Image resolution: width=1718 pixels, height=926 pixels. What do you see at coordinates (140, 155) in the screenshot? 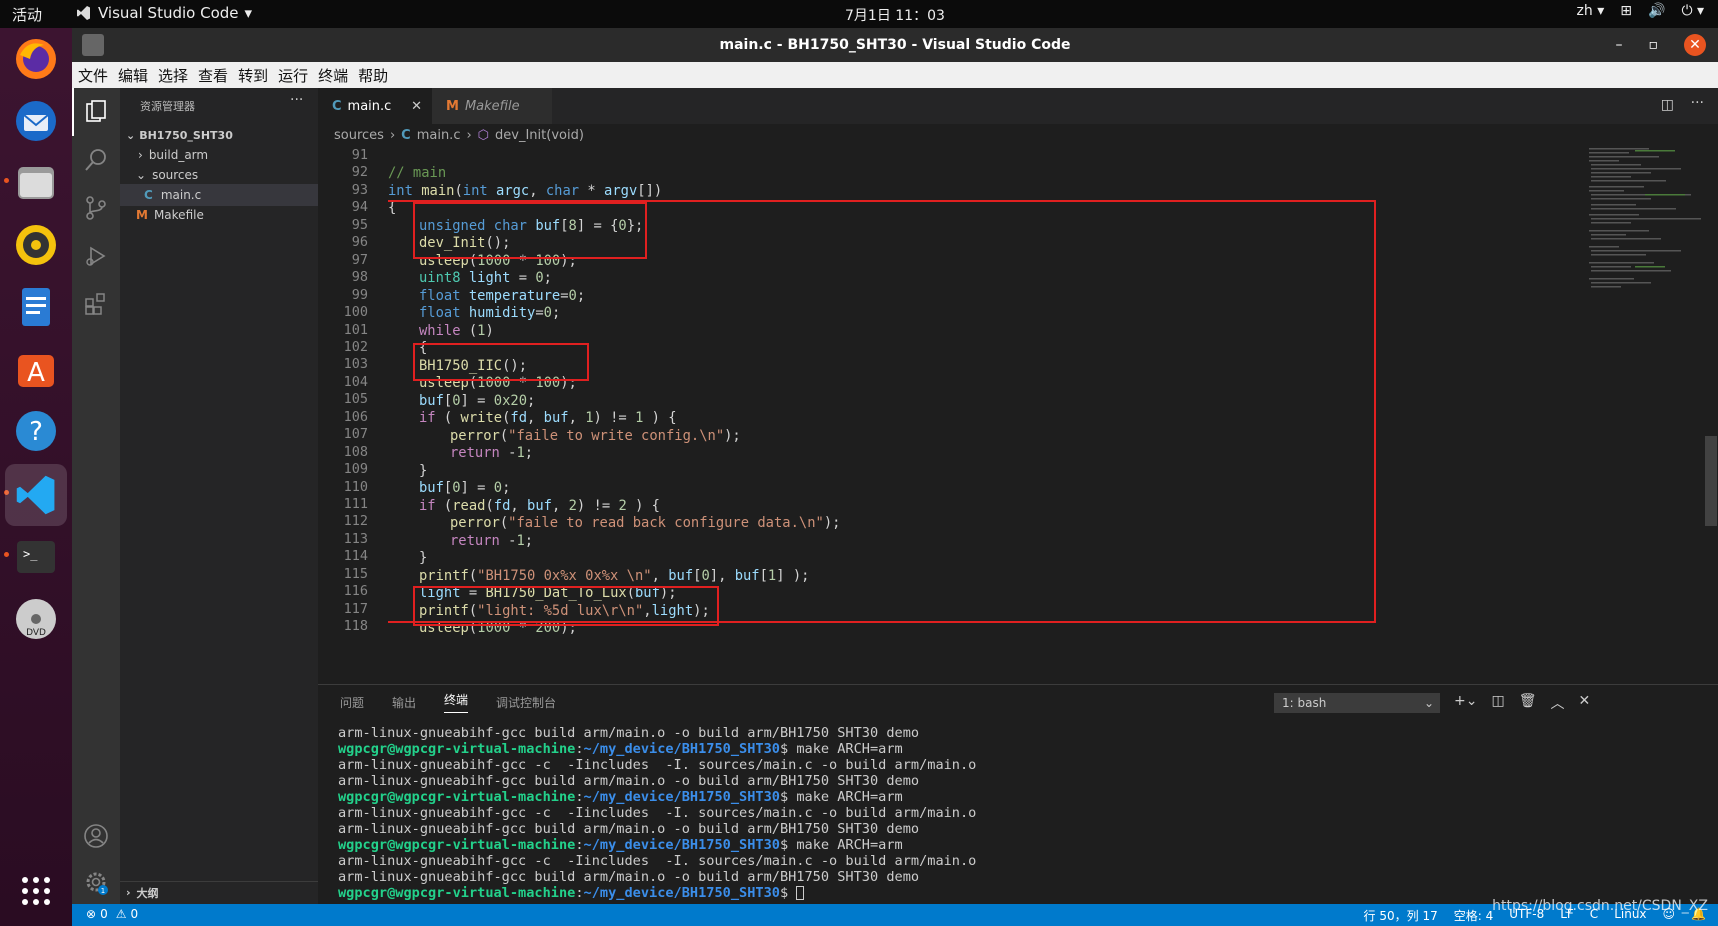
I see `chevron-right-icon: ›` at bounding box center [140, 155].